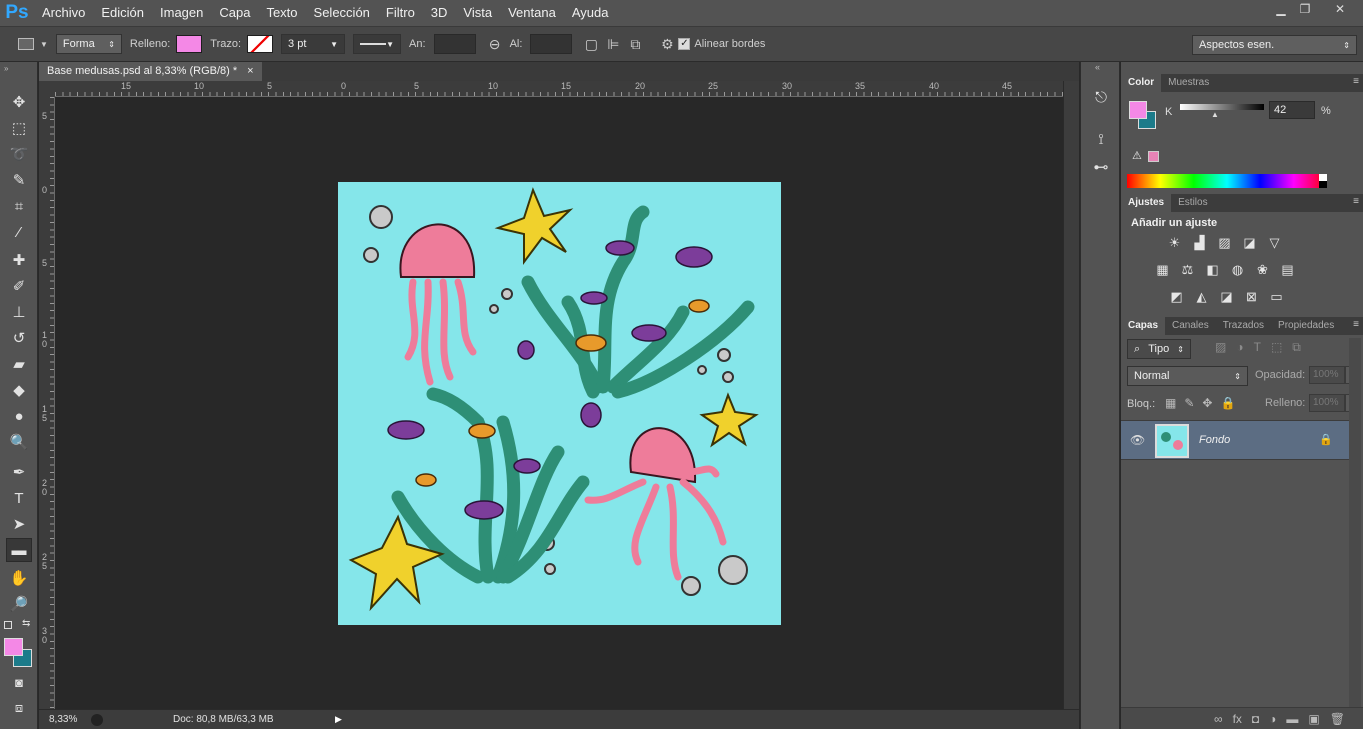 The width and height of the screenshot is (1363, 729). I want to click on zoom-level: 8,33%, so click(65, 719).